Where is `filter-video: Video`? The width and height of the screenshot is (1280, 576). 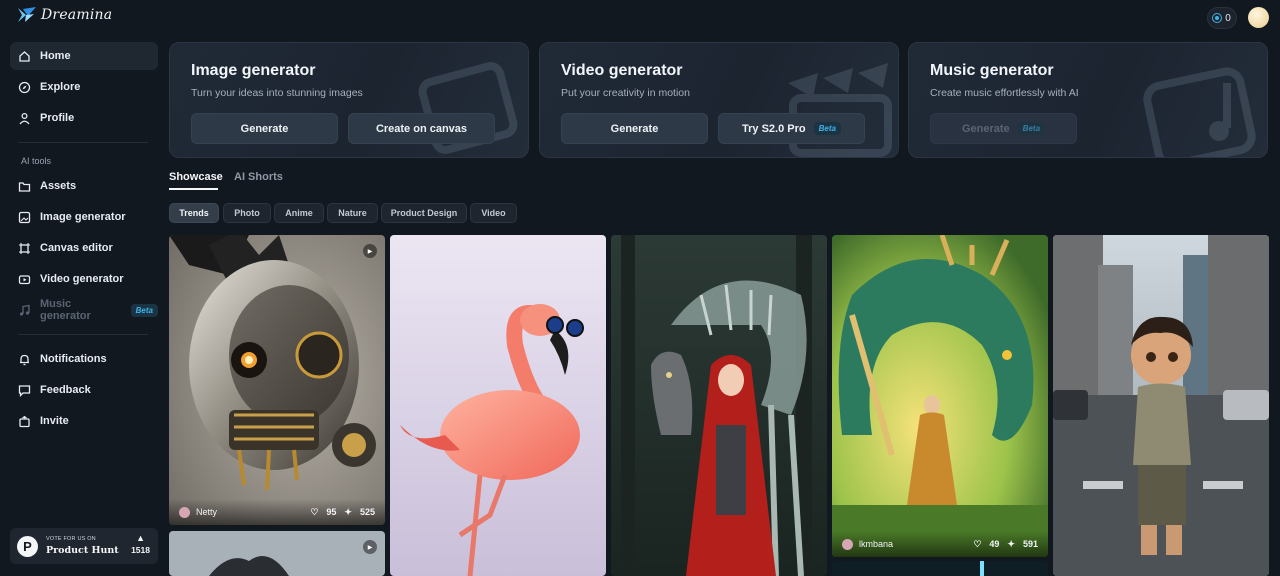
filter-video: Video is located at coordinates (493, 213).